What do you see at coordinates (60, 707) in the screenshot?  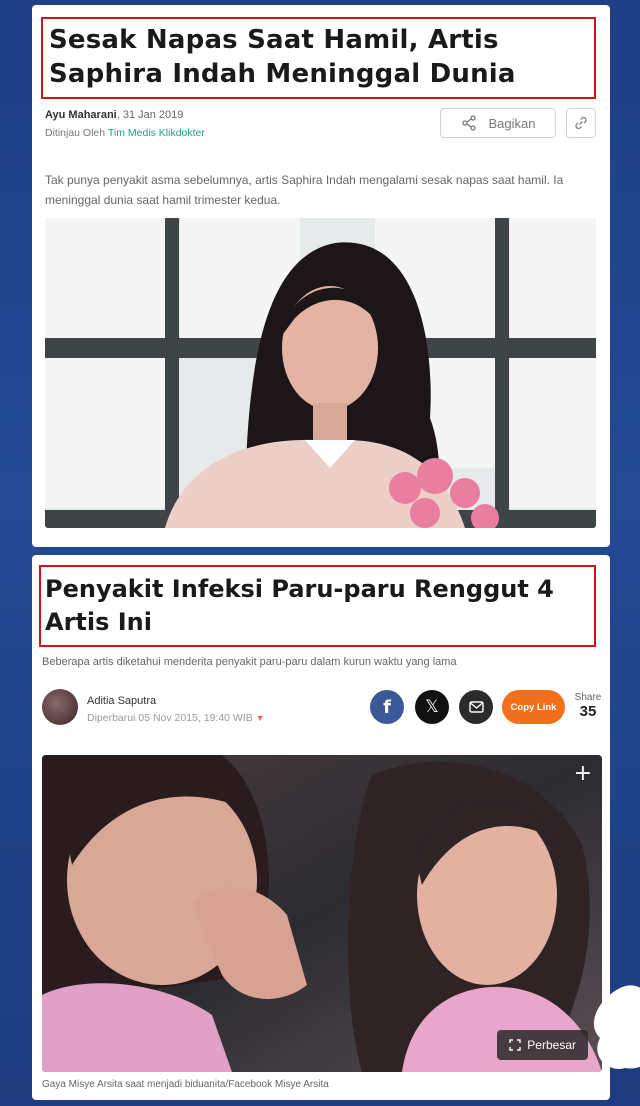 I see `avatar` at bounding box center [60, 707].